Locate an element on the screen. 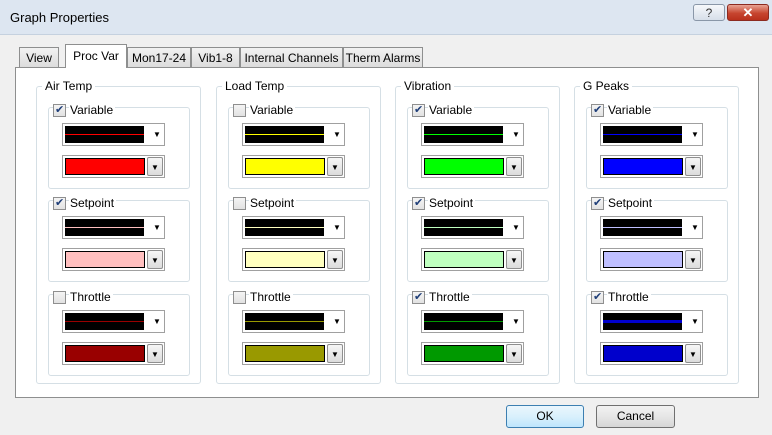 The height and width of the screenshot is (435, 772). line-style-dropdown-g-peaks-throttle: ▼ is located at coordinates (651, 321).